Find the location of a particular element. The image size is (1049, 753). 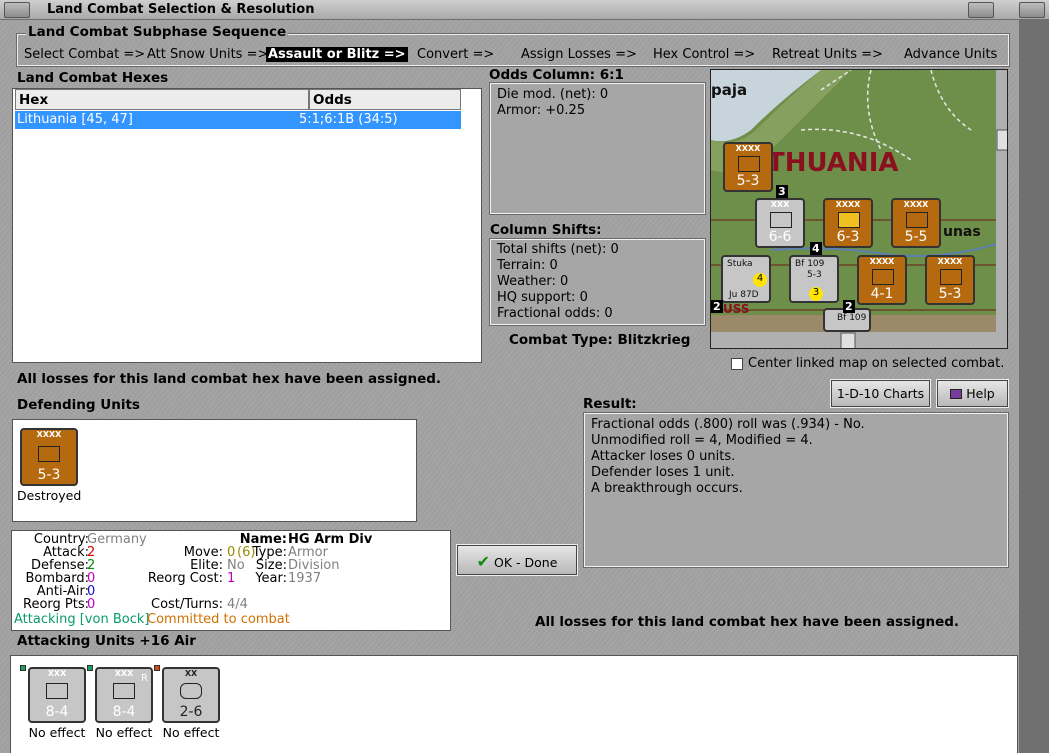

air-stat: 5-3 is located at coordinates (814, 275).